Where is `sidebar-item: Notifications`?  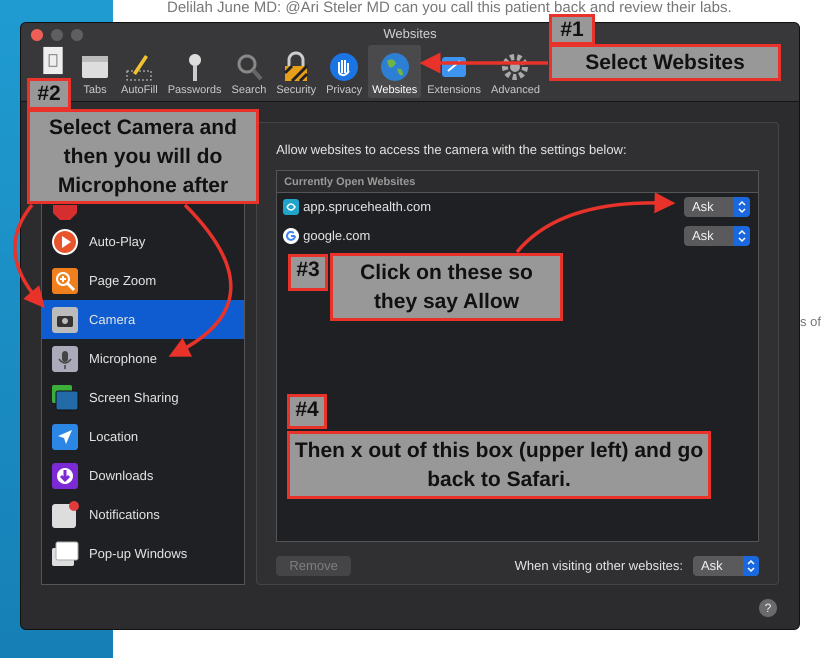 sidebar-item: Notifications is located at coordinates (143, 514).